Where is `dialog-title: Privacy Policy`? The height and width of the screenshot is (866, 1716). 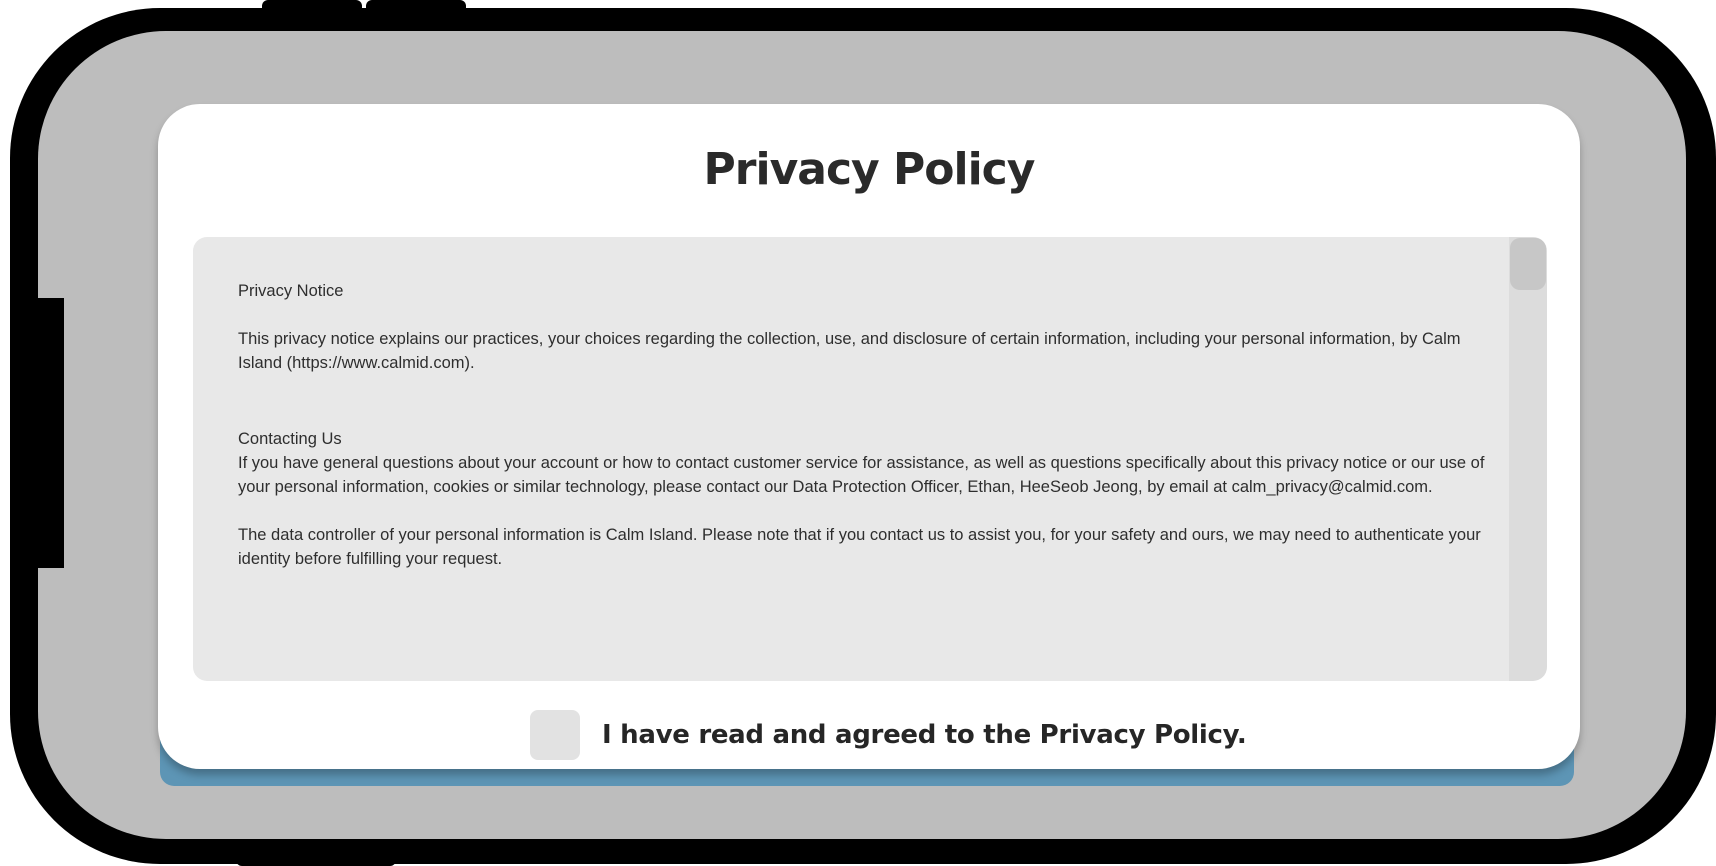 dialog-title: Privacy Policy is located at coordinates (869, 169).